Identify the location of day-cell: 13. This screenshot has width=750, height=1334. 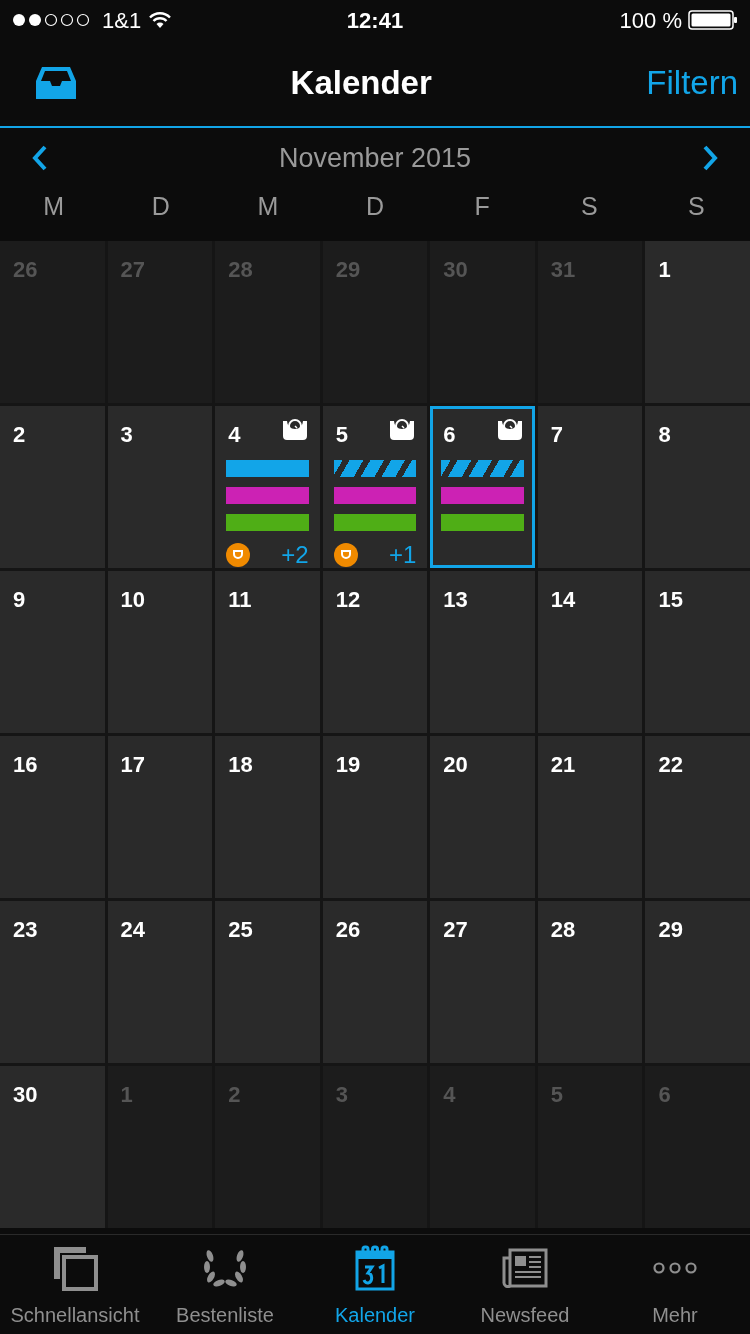
(482, 652).